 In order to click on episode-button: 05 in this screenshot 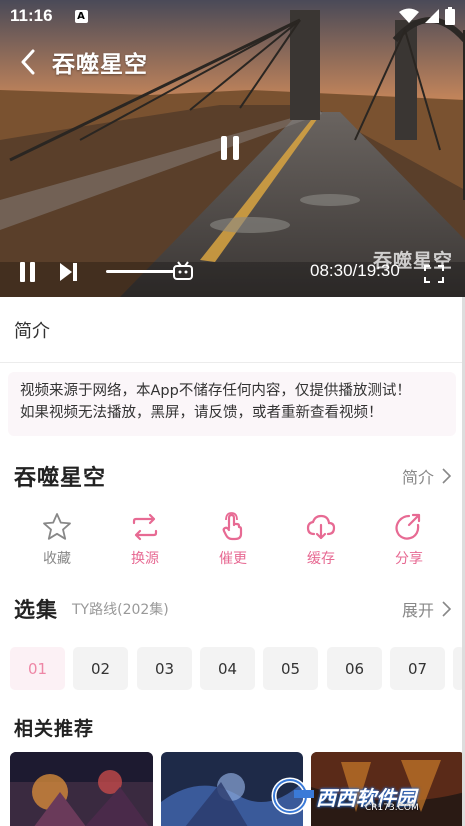, I will do `click(290, 668)`.